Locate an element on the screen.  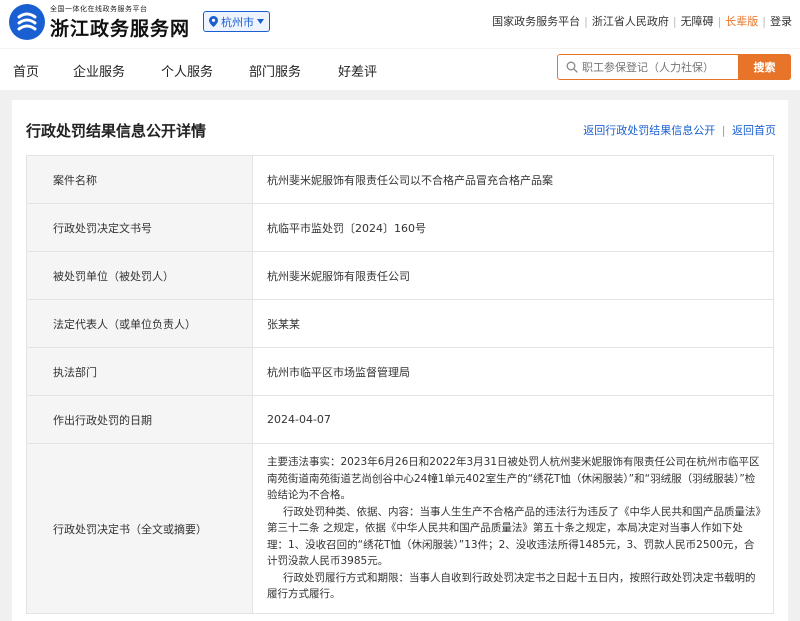
logo-subtitle: 全国一体化在线政务服务平台 is located at coordinates (99, 9).